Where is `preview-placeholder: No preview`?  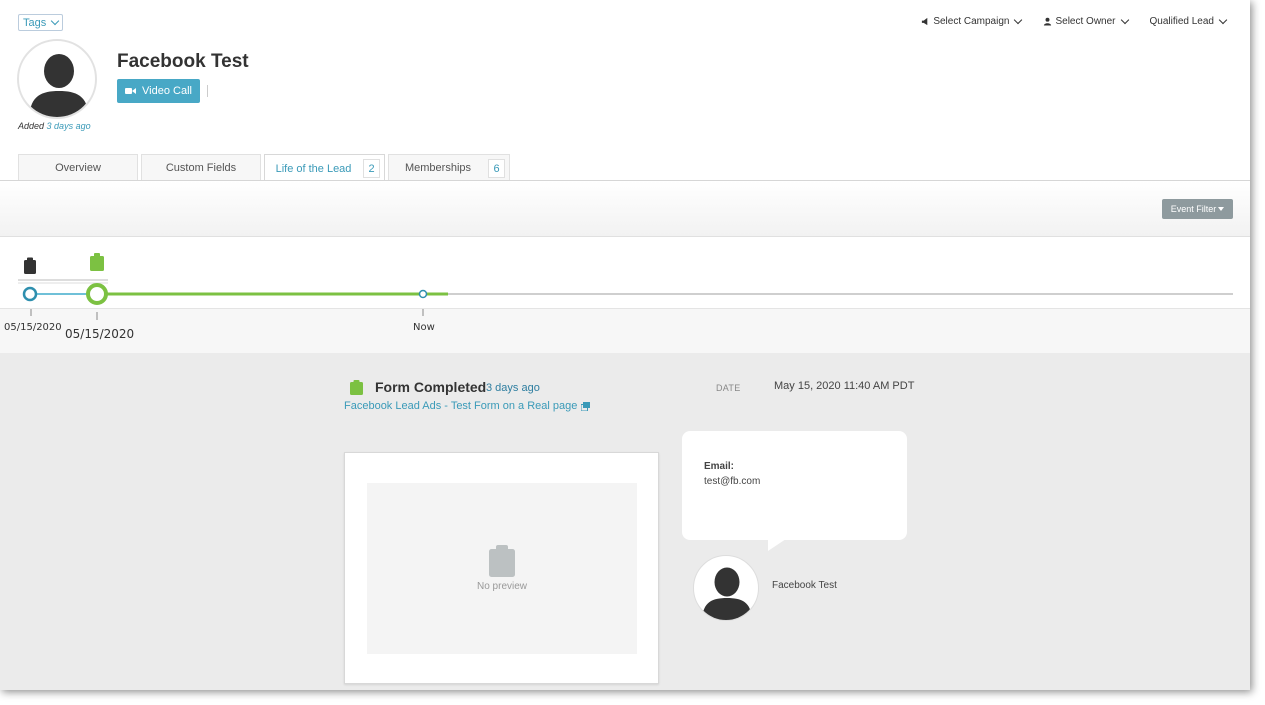
preview-placeholder: No preview is located at coordinates (502, 568).